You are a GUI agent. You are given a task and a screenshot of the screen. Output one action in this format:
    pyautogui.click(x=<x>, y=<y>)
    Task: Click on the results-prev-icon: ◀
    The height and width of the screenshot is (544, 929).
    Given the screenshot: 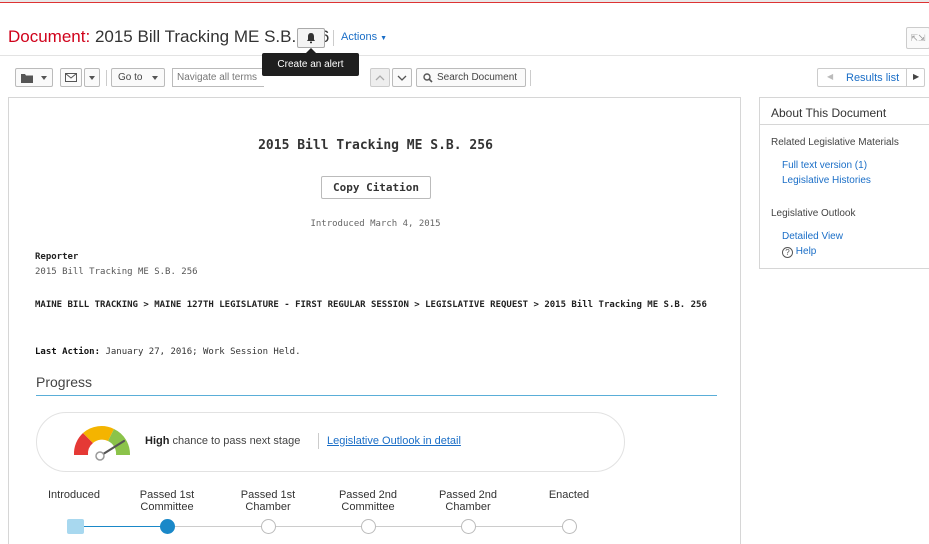 What is the action you would take?
    pyautogui.click(x=830, y=76)
    